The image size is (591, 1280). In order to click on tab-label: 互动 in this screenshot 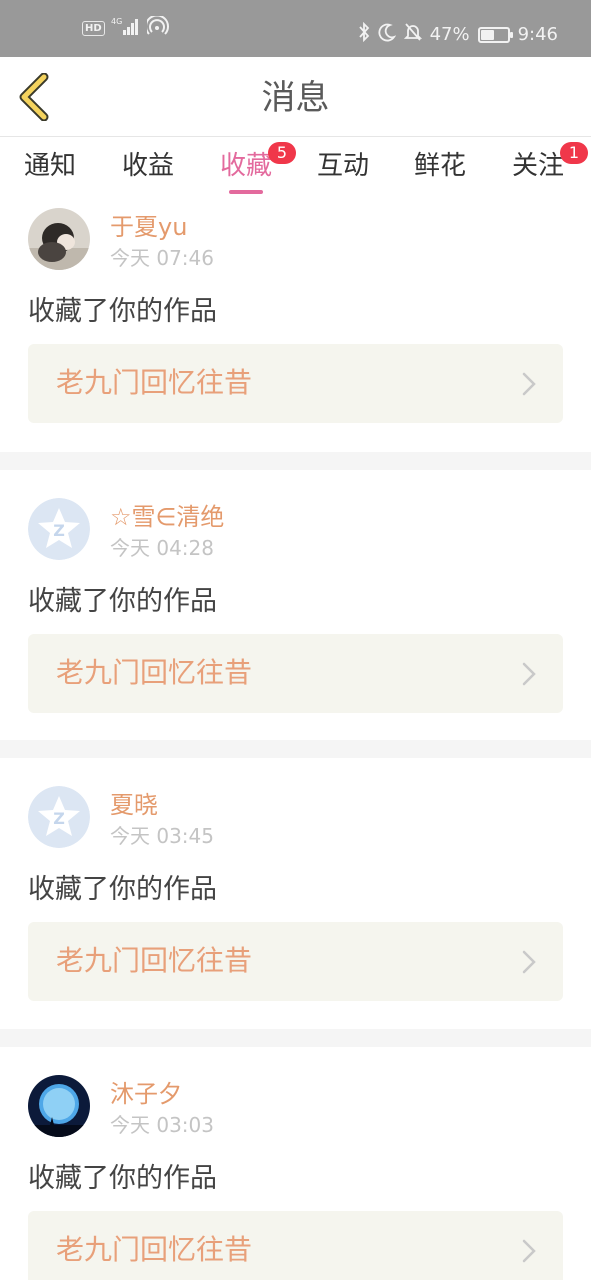, I will do `click(343, 166)`.